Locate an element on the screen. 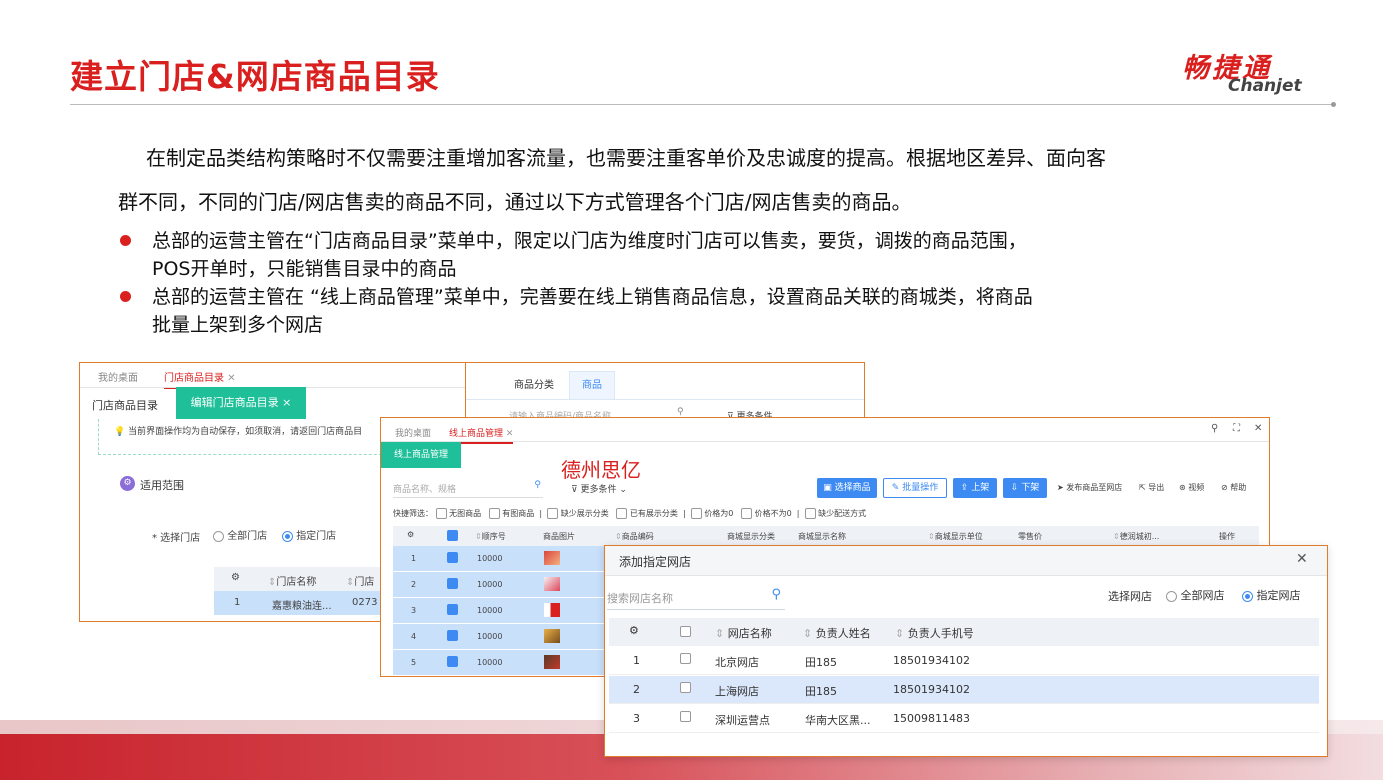 The image size is (1383, 780). filter-price-nonzero: 价格不为0 is located at coordinates (766, 513).